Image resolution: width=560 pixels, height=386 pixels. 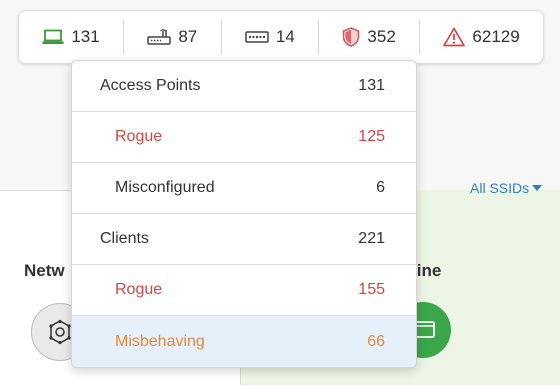 I want to click on row-count: 155, so click(x=371, y=289).